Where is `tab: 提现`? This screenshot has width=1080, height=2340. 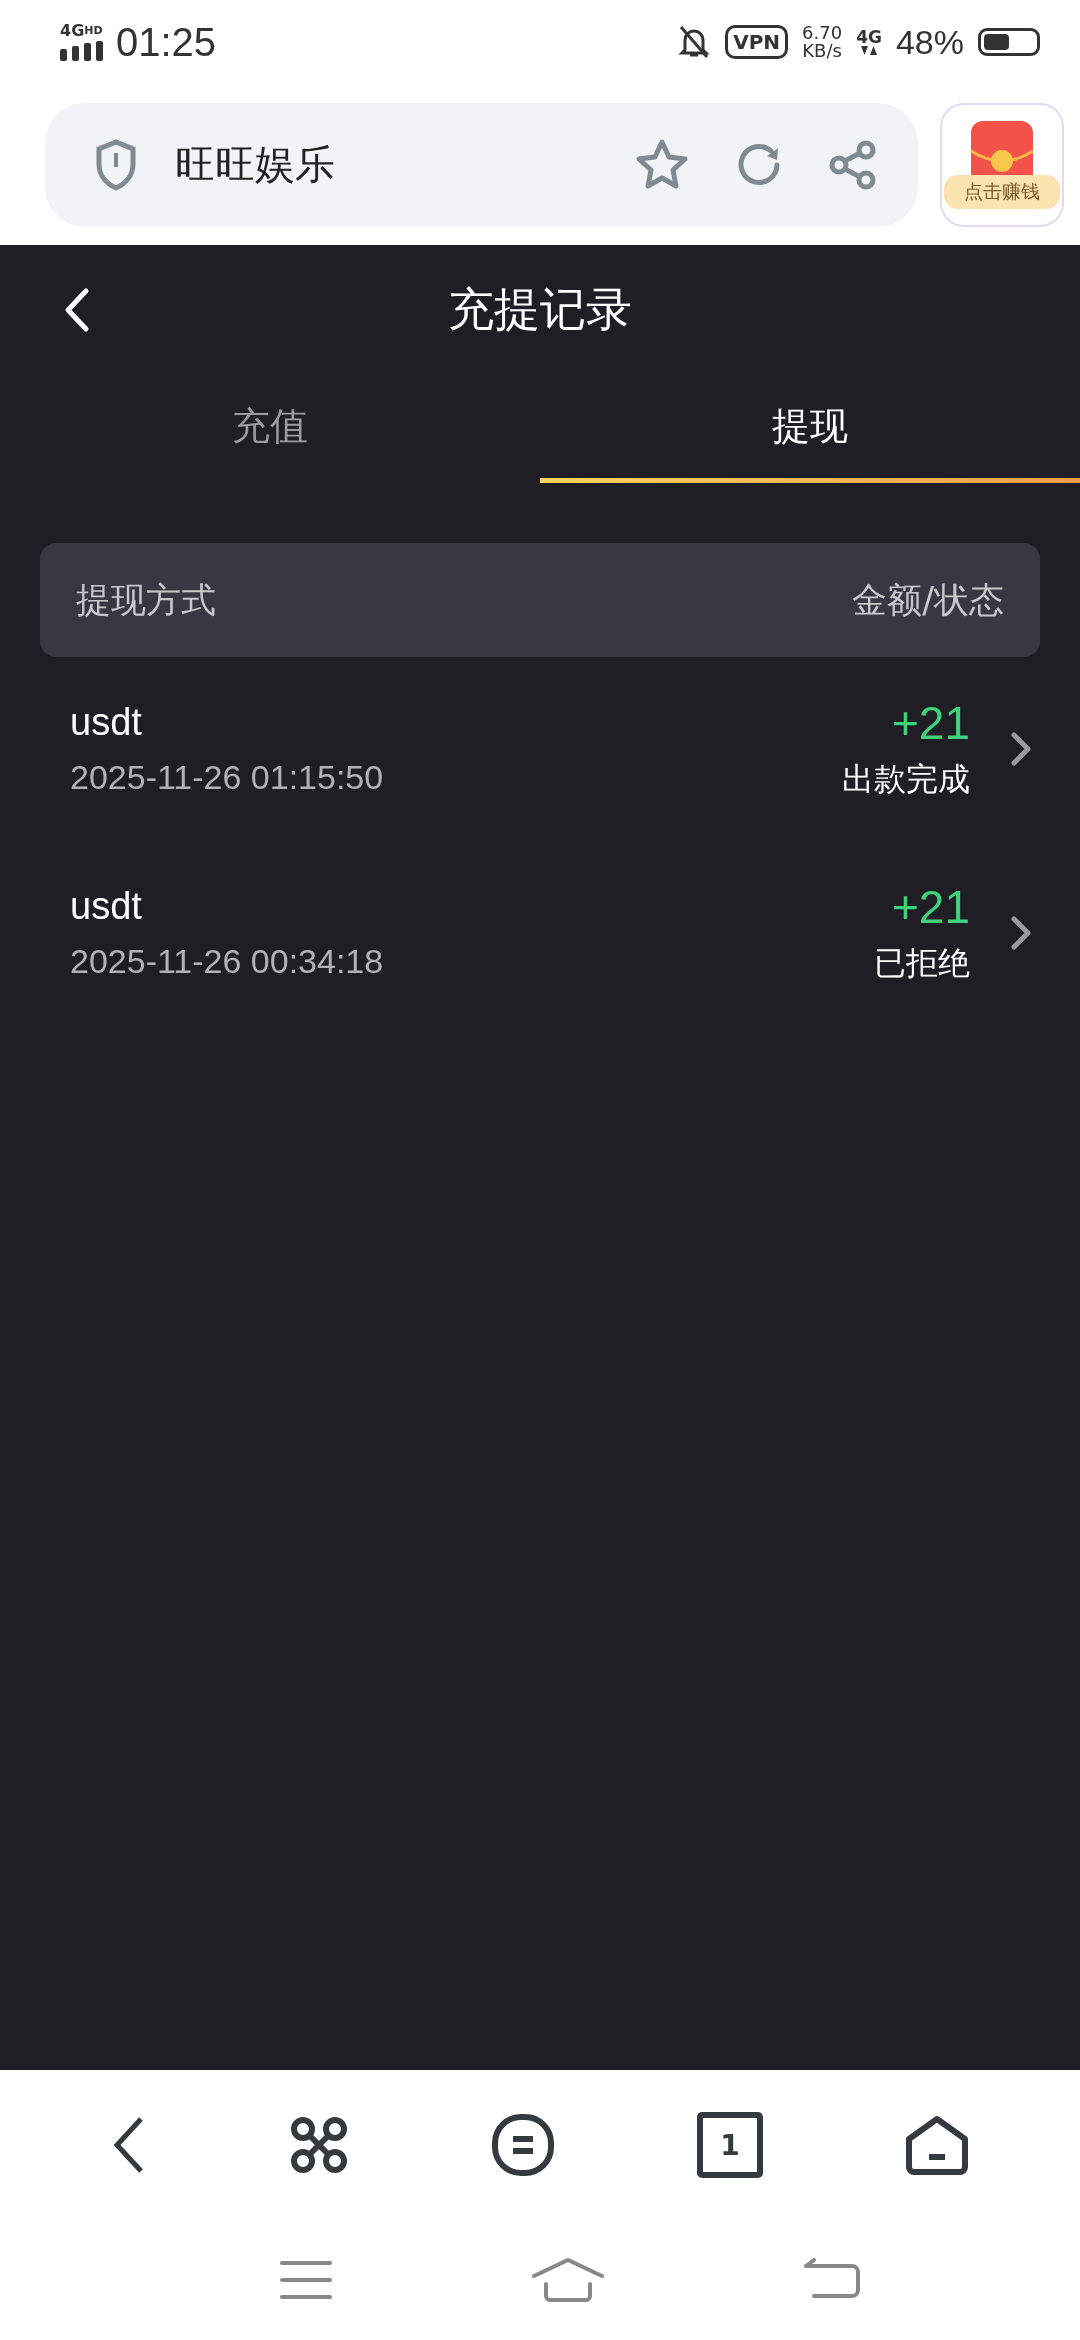 tab: 提现 is located at coordinates (810, 429).